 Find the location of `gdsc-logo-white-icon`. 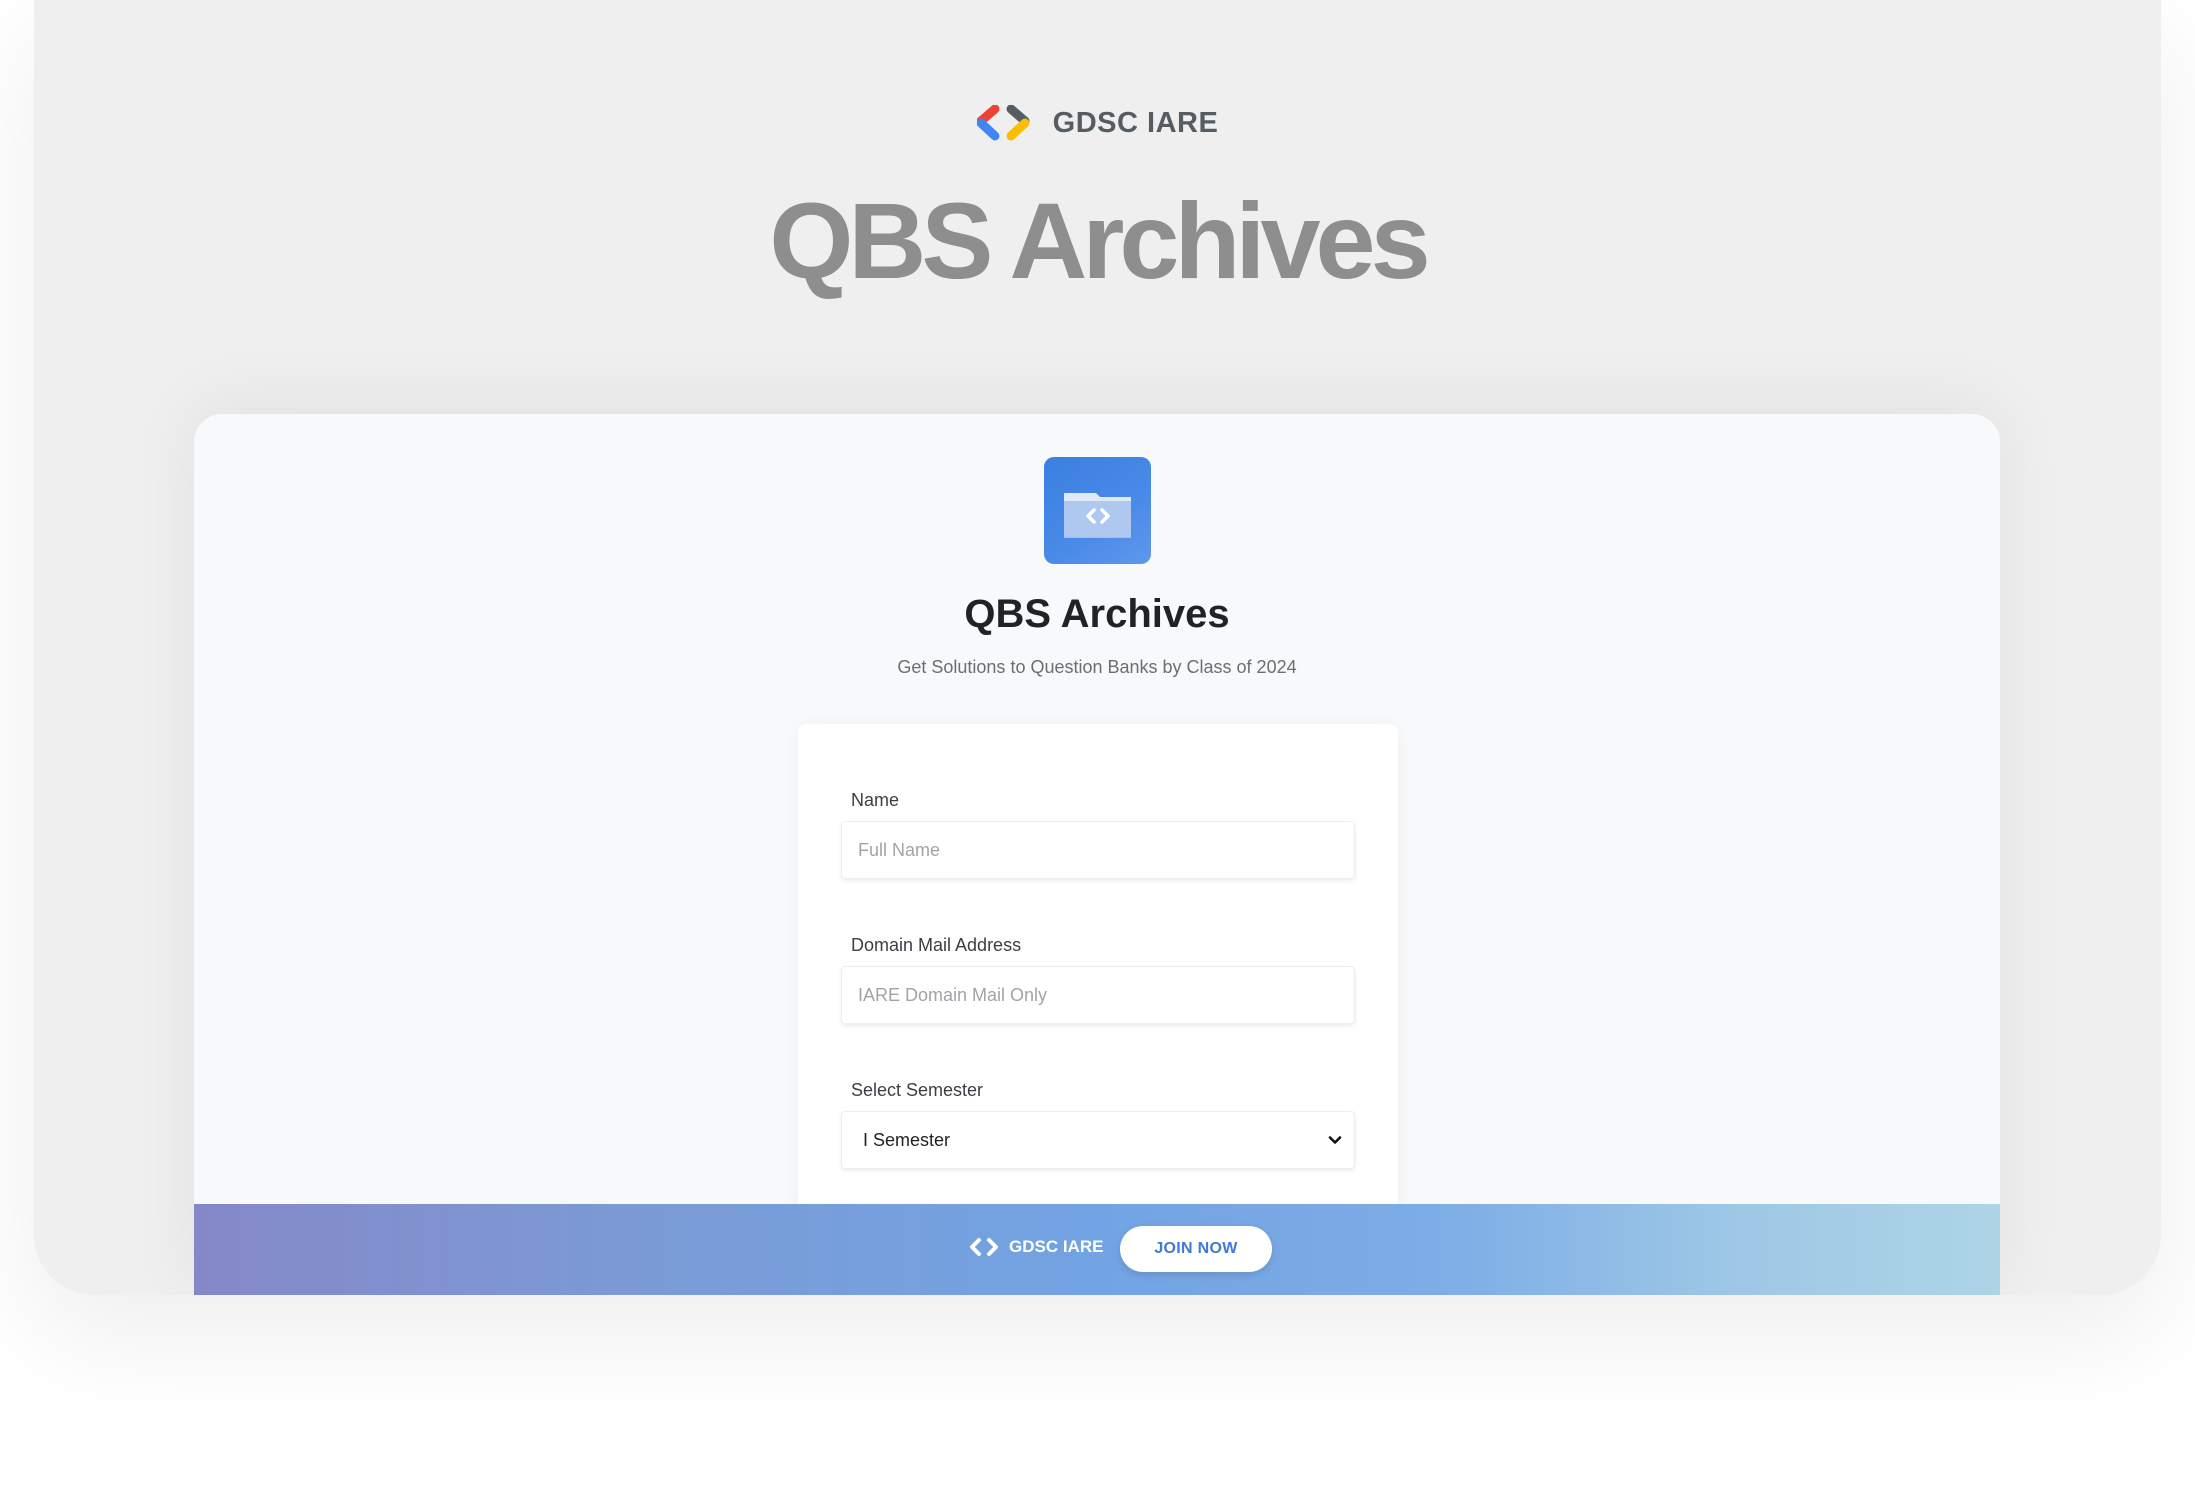

gdsc-logo-white-icon is located at coordinates (984, 1247).